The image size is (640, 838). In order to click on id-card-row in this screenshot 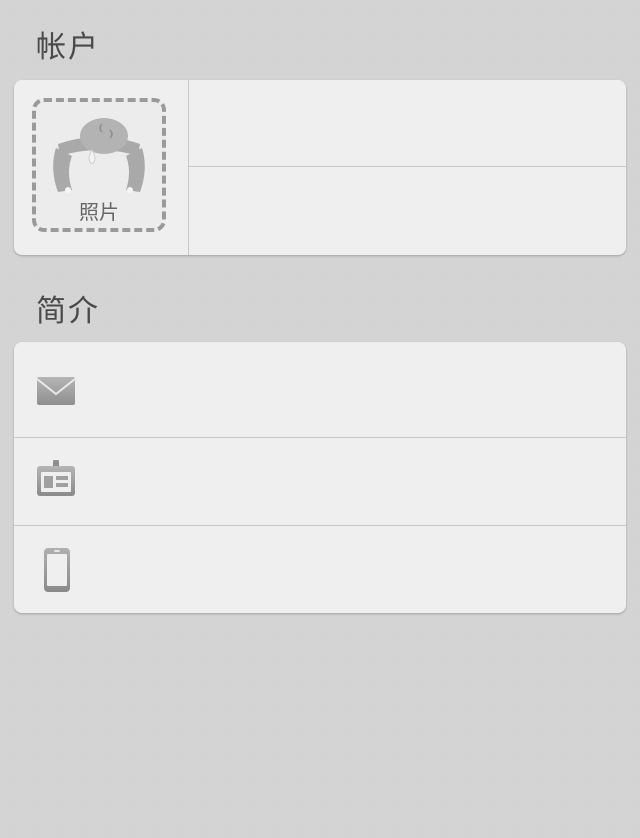, I will do `click(320, 482)`.